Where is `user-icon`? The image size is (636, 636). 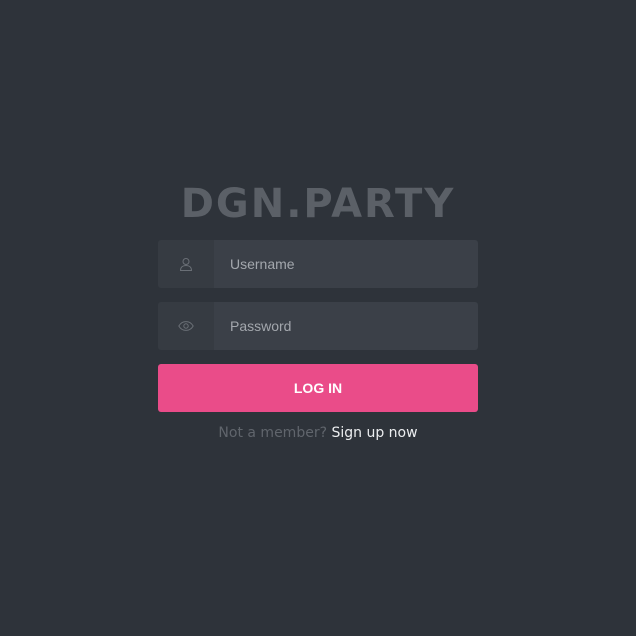 user-icon is located at coordinates (186, 264).